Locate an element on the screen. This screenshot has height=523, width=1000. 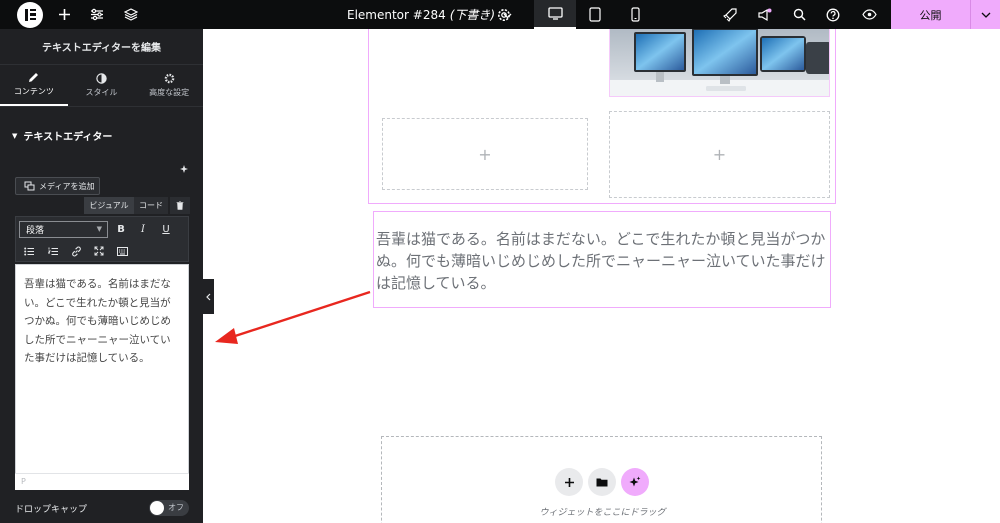
editor-mode-tabs: ビジュアル コード is located at coordinates (137, 205).